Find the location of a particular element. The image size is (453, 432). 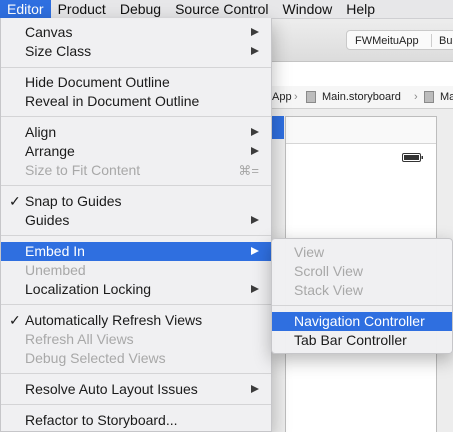

menu-item-debug-selected-views: Debug Selected Views is located at coordinates (136, 358).